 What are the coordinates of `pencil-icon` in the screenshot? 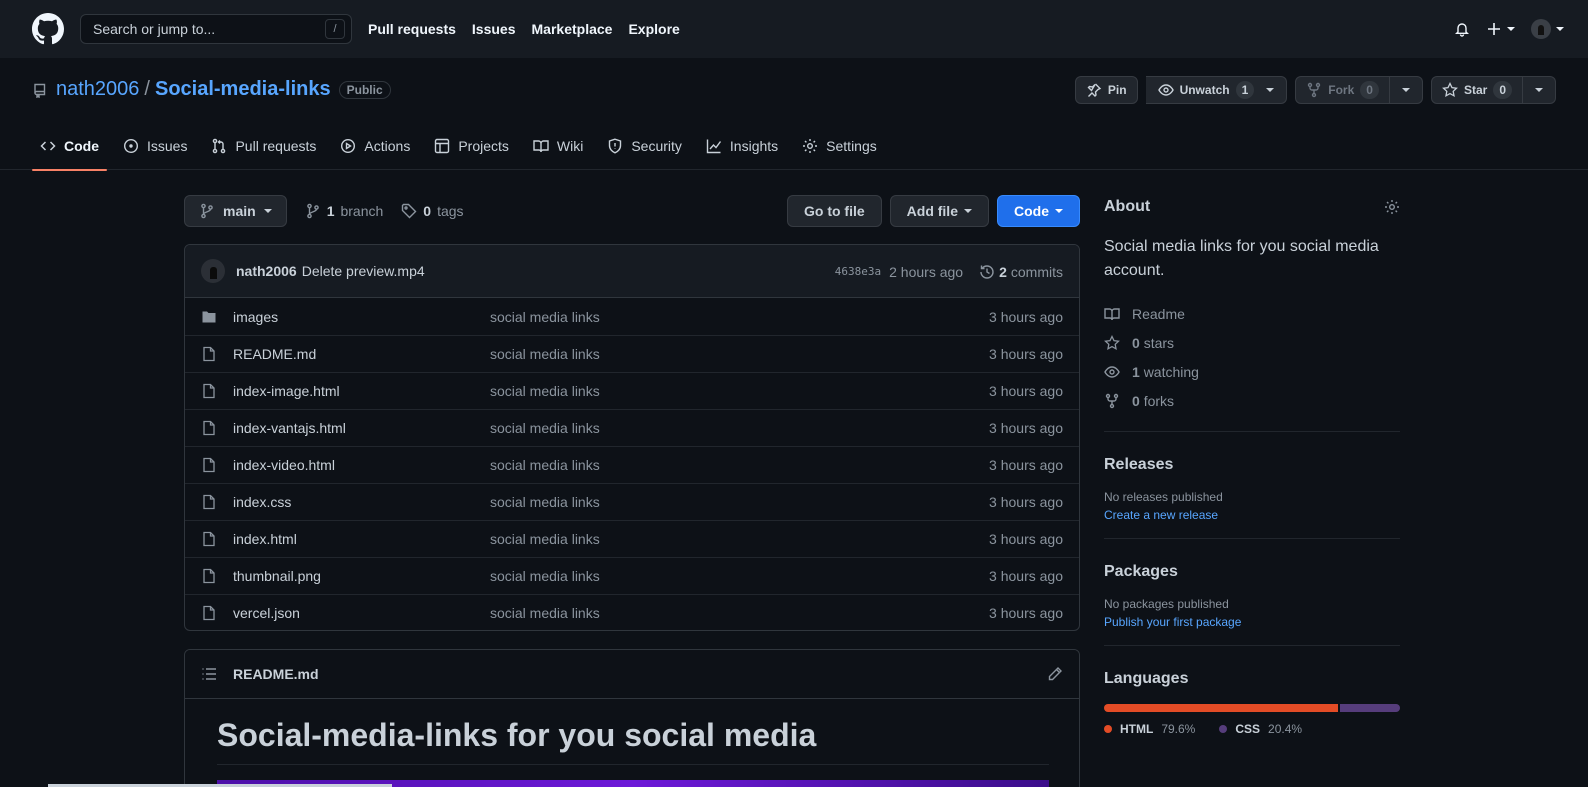 It's located at (1055, 674).